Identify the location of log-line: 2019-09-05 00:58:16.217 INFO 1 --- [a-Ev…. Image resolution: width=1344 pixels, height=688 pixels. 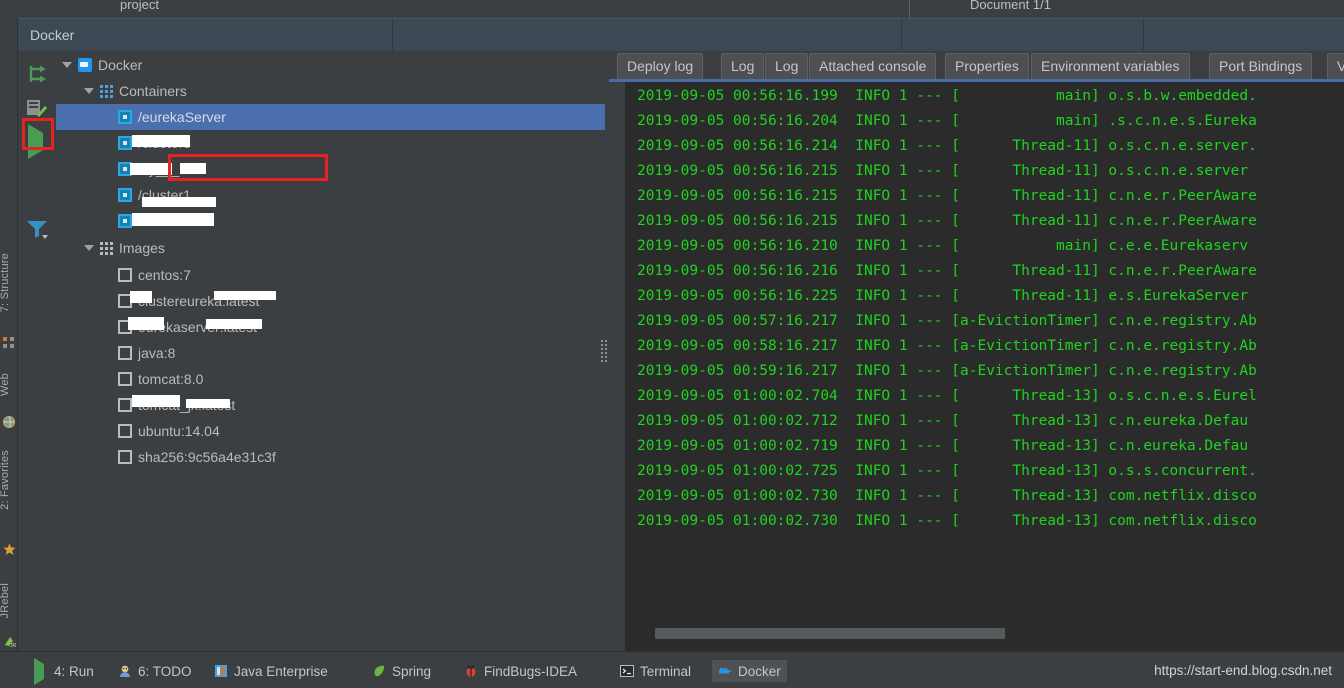
(947, 346).